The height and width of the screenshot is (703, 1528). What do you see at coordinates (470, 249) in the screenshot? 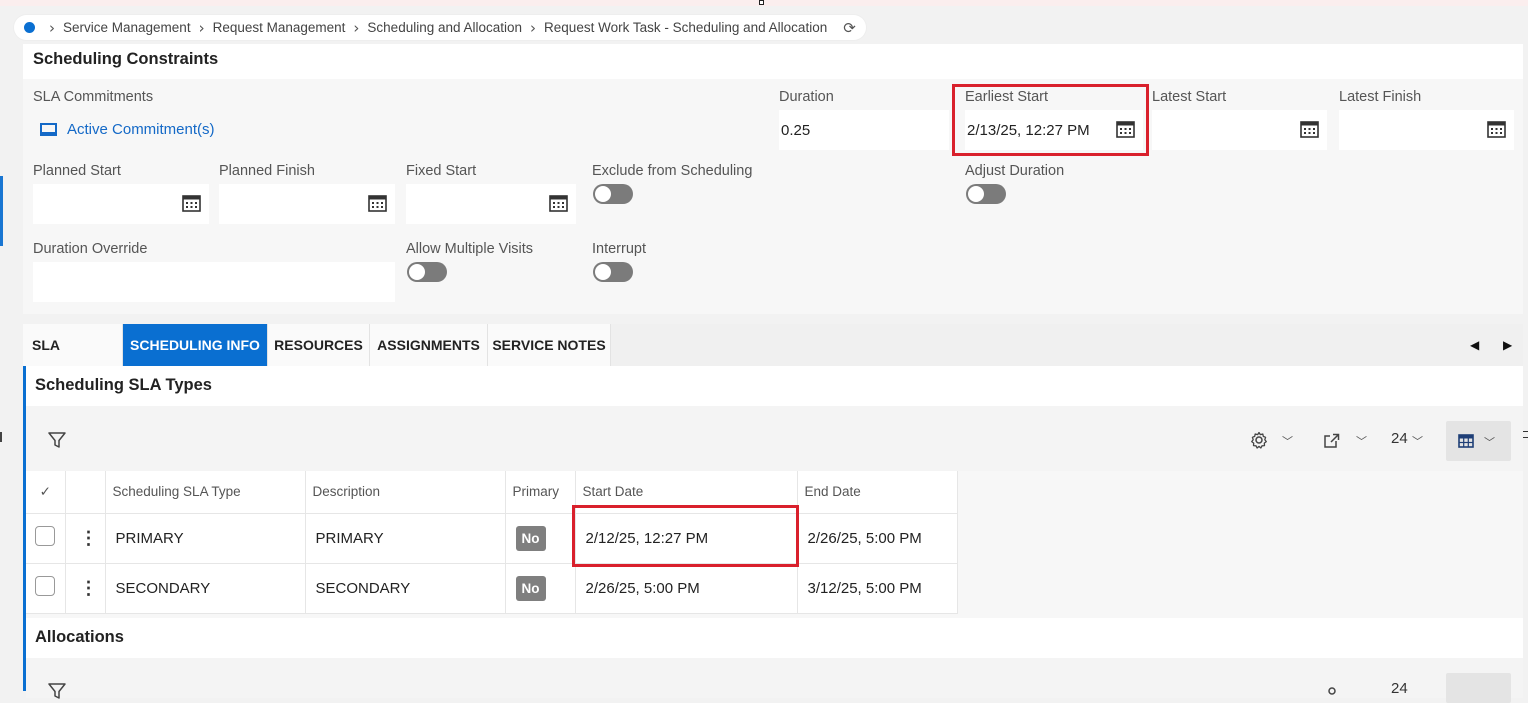
I see `allow-multiple-visits-label: Allow Multiple Visits` at bounding box center [470, 249].